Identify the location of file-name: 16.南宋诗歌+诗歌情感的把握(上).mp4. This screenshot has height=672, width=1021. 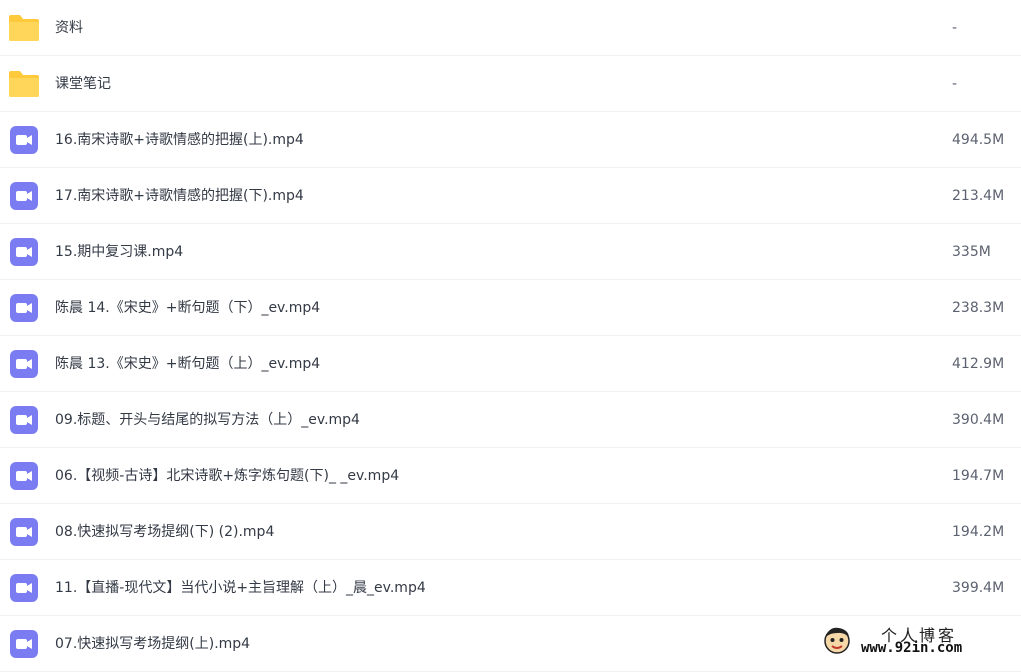
(179, 140).